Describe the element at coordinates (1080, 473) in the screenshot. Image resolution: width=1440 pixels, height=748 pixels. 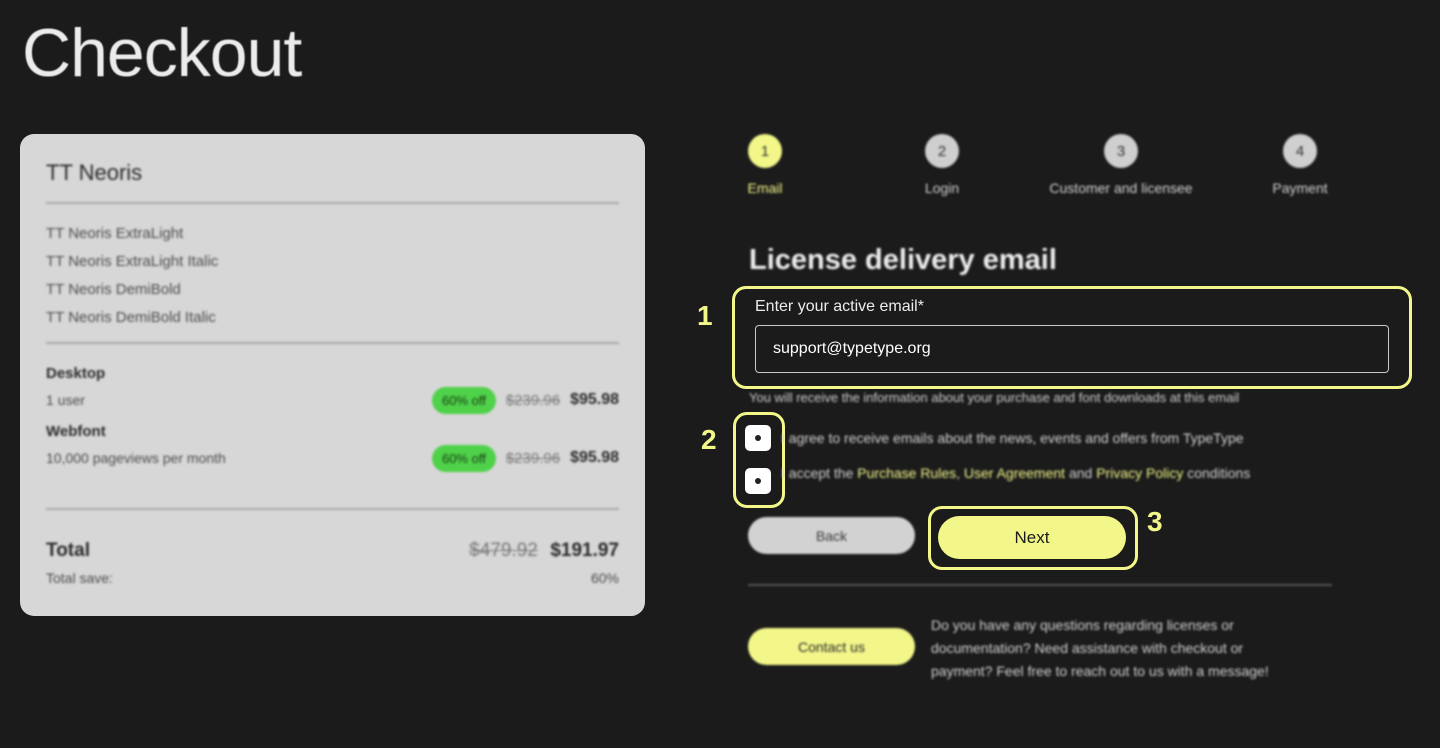
I see `terms-and: and` at that location.